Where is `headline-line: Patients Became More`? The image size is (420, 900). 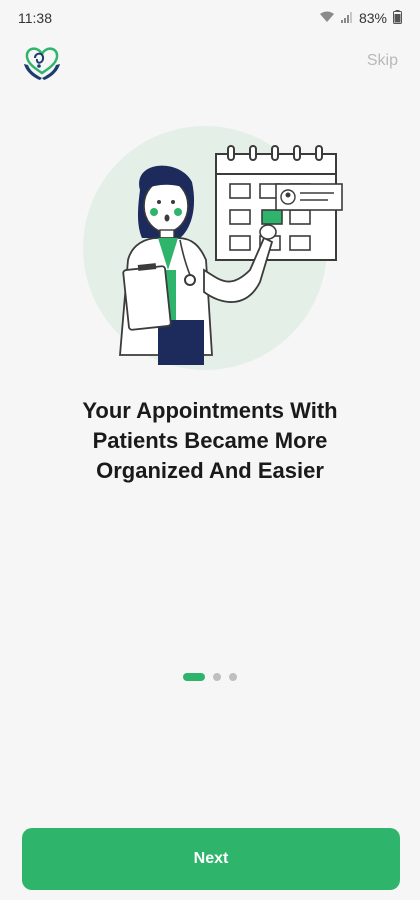
headline-line: Patients Became More is located at coordinates (210, 440).